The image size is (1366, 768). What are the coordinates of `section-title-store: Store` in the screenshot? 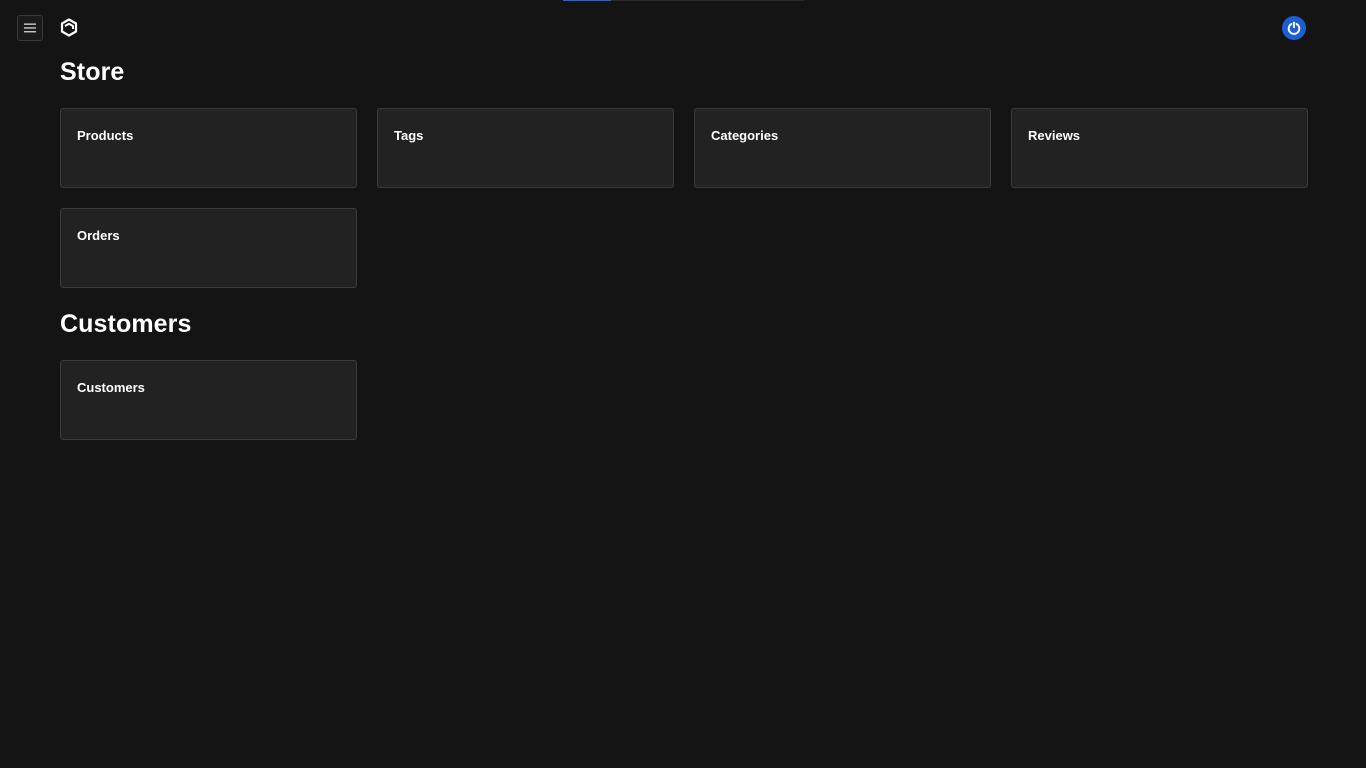 It's located at (92, 72).